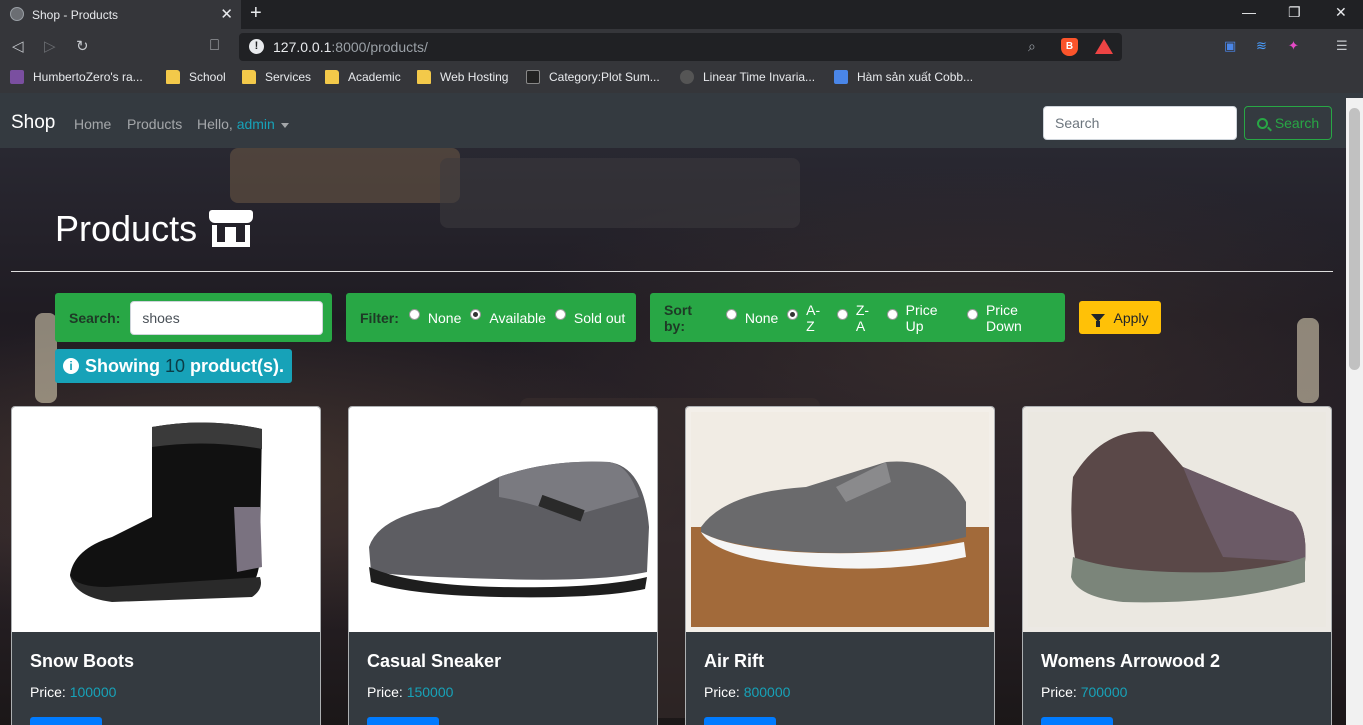 The width and height of the screenshot is (1363, 725). Describe the element at coordinates (82, 46) in the screenshot. I see `reload-icon: ↻` at that location.